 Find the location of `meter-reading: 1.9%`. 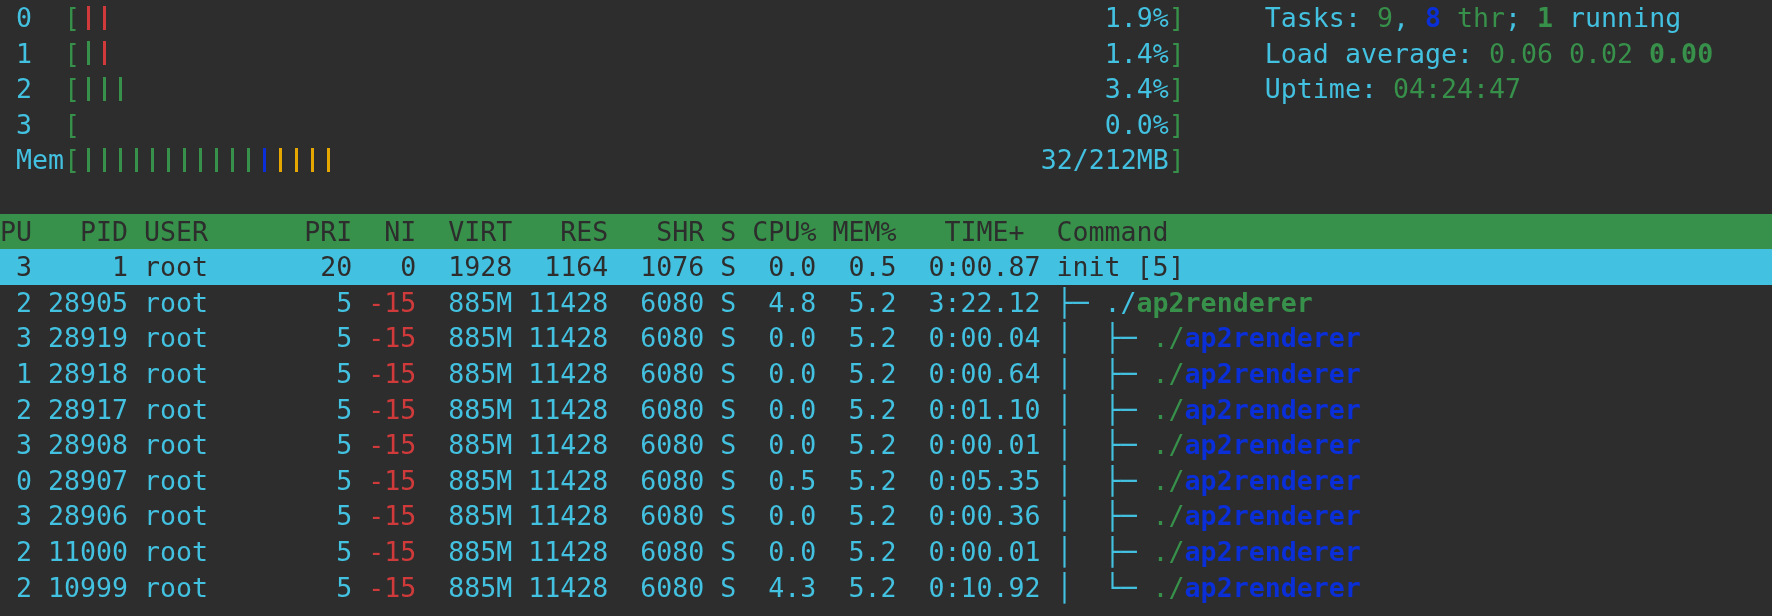

meter-reading: 1.9% is located at coordinates (1136, 18).